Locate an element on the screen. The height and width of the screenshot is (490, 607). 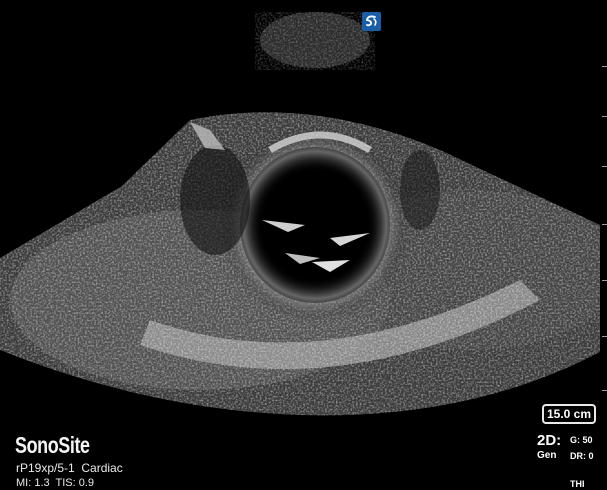
sonosite-logo: SonoSite is located at coordinates (52, 445).